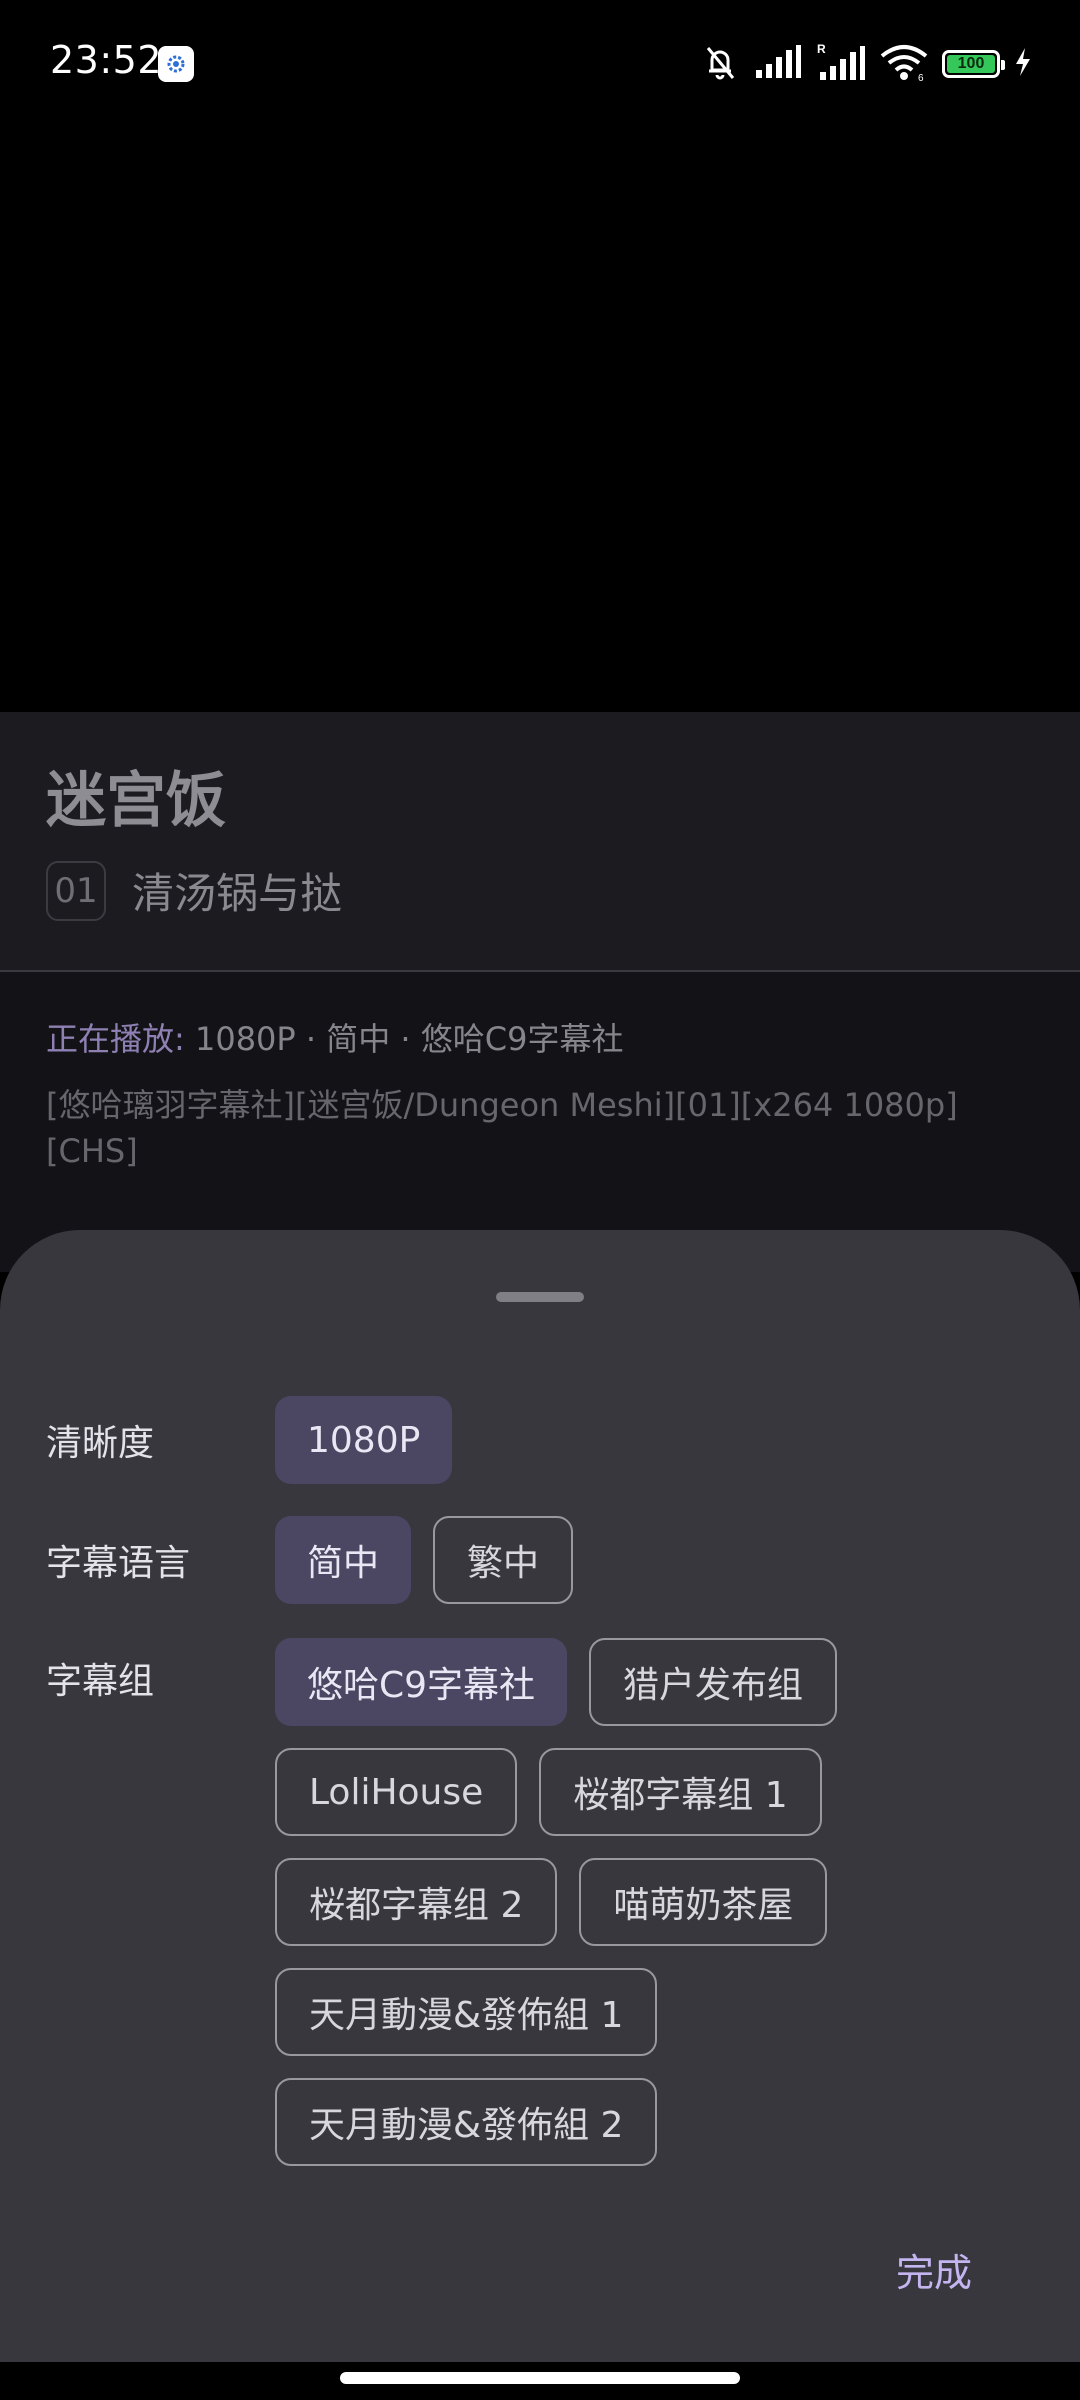 The height and width of the screenshot is (2400, 1080). I want to click on status-time: 23:52, so click(106, 60).